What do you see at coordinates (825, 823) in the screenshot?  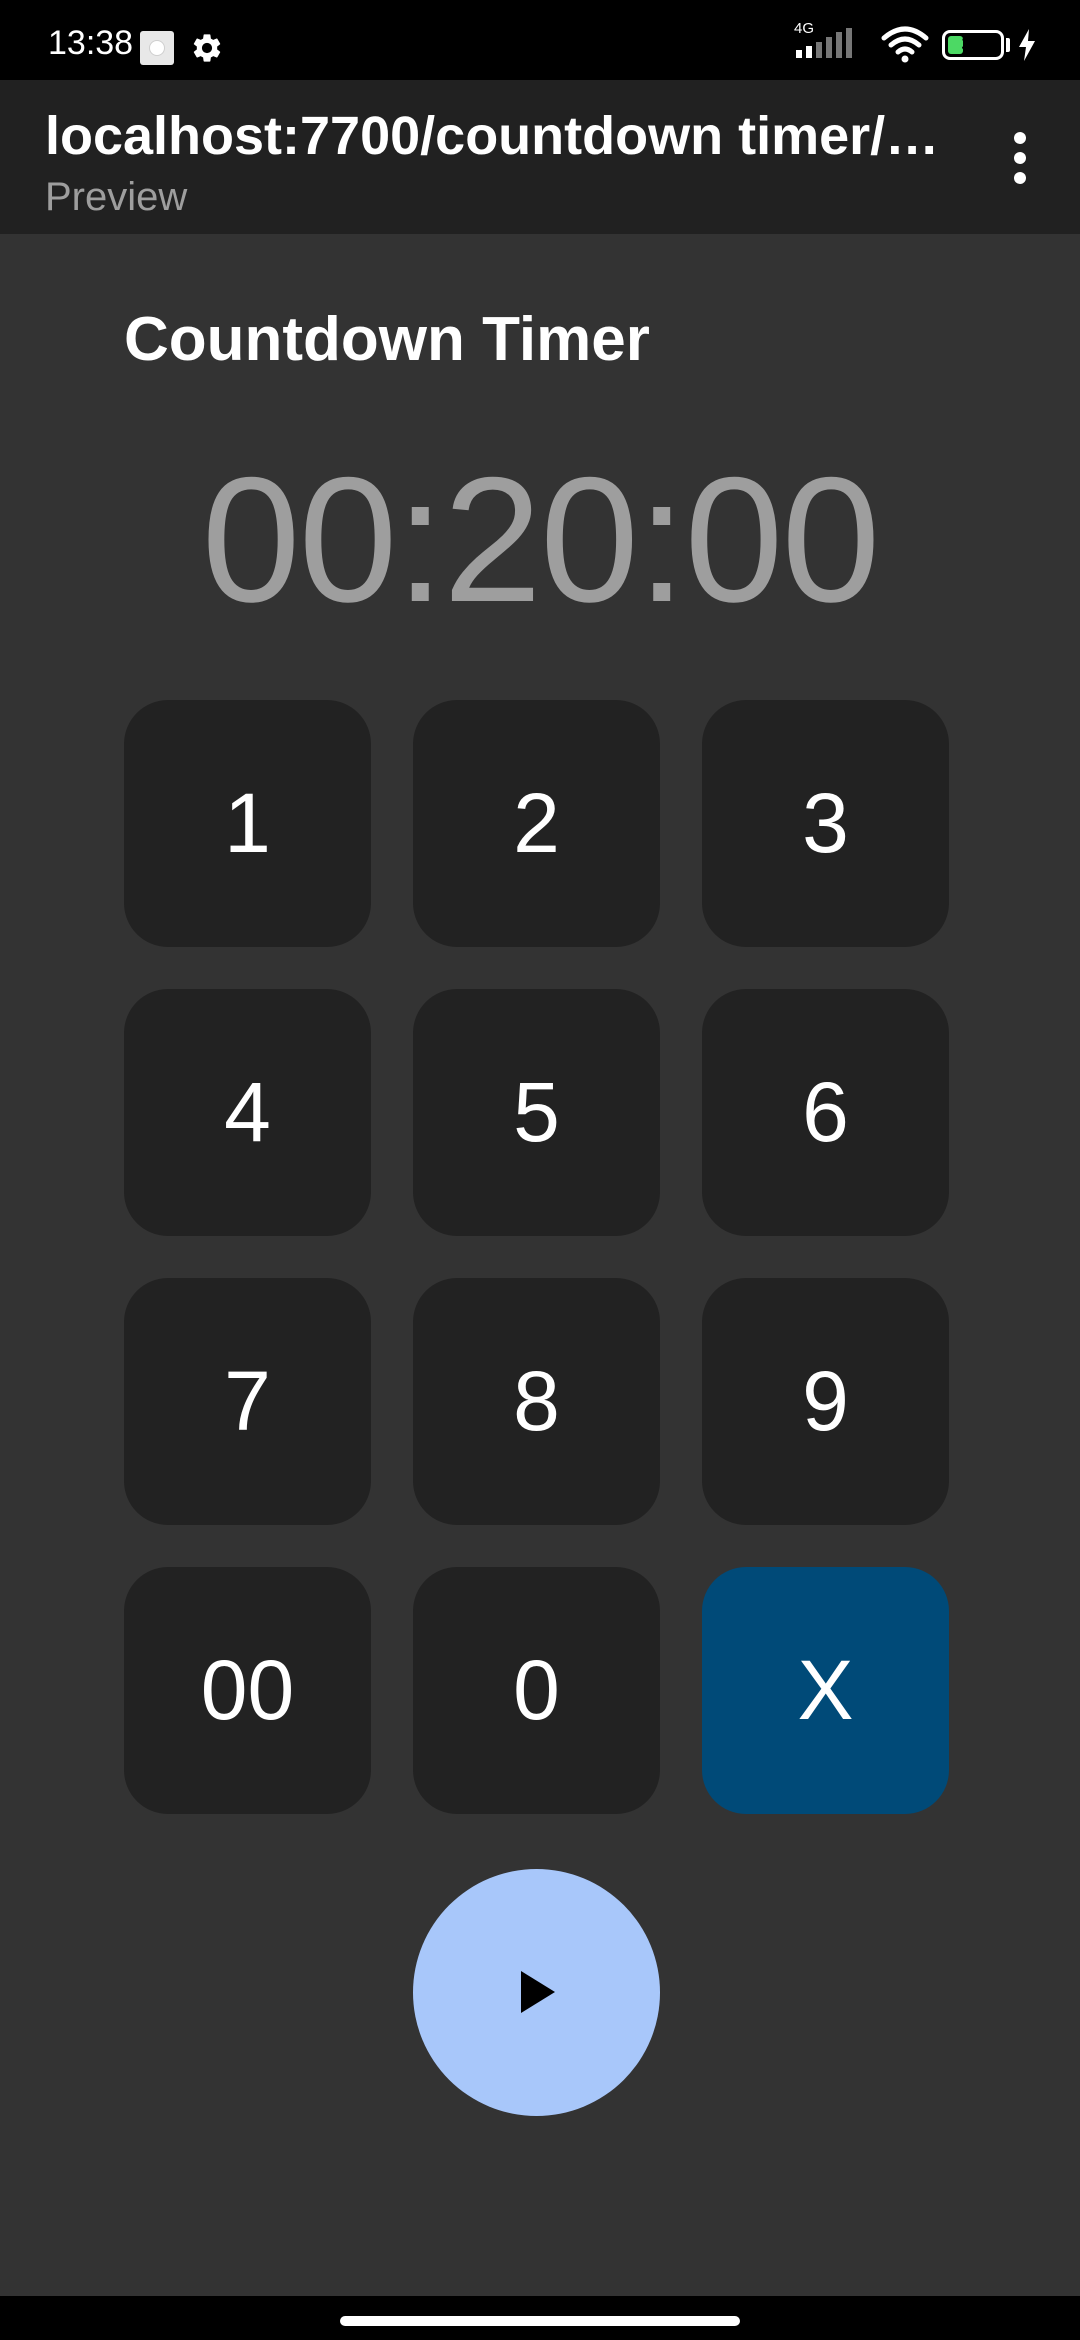 I see `key-3: 3` at bounding box center [825, 823].